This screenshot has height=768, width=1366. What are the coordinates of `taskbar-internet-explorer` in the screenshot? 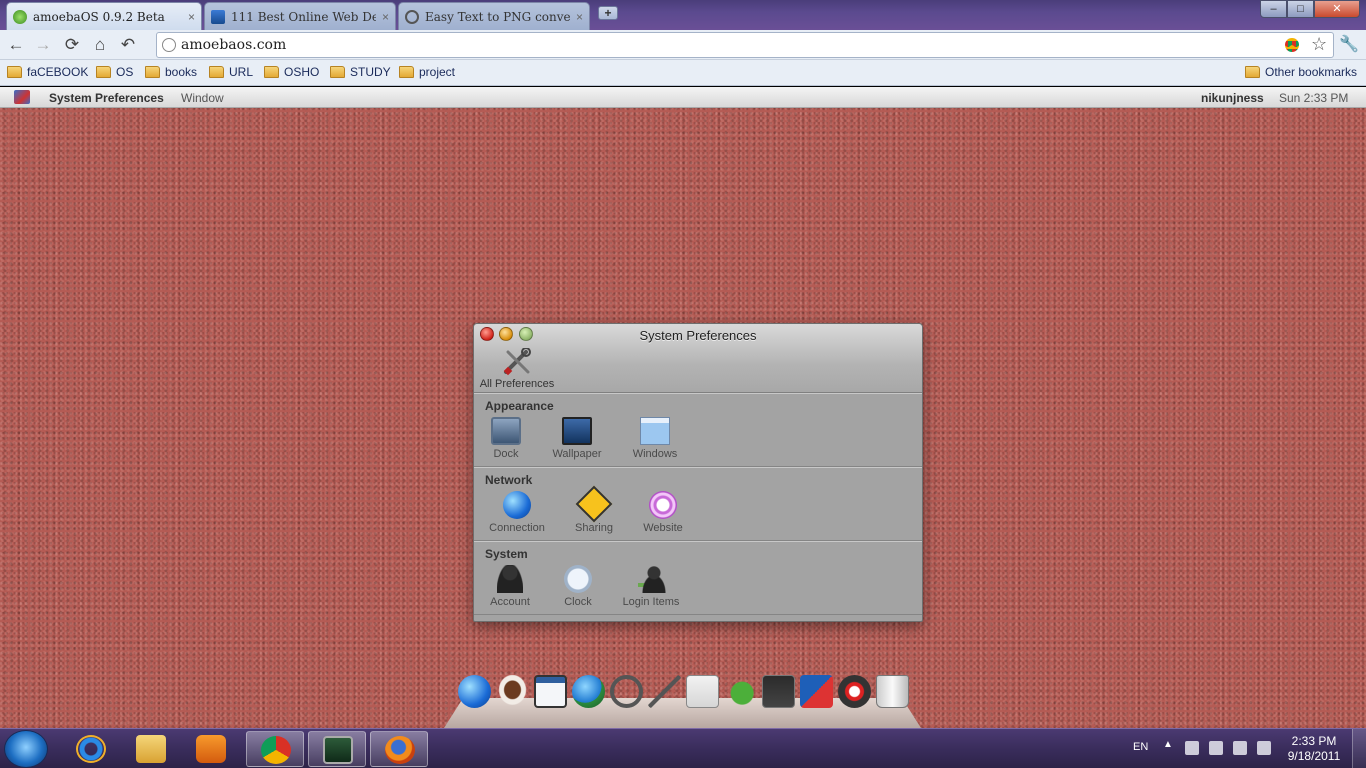 It's located at (91, 749).